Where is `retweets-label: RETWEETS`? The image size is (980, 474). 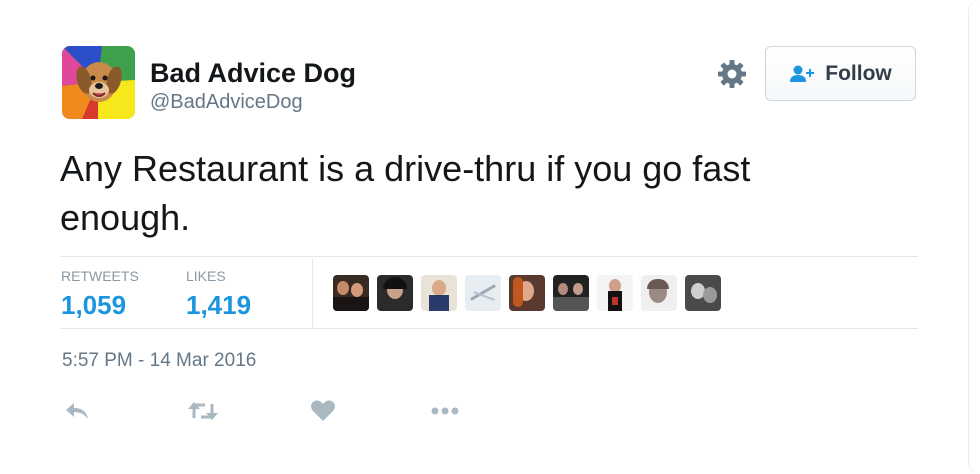
retweets-label: RETWEETS is located at coordinates (100, 276).